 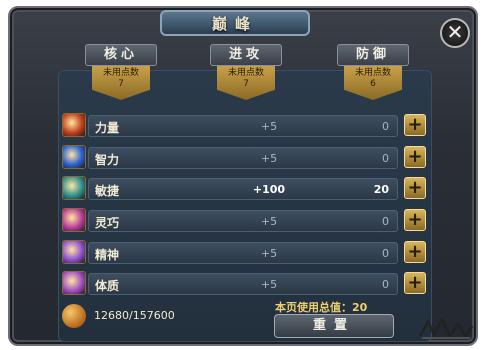 What do you see at coordinates (107, 286) in the screenshot?
I see `stat-name: 体质` at bounding box center [107, 286].